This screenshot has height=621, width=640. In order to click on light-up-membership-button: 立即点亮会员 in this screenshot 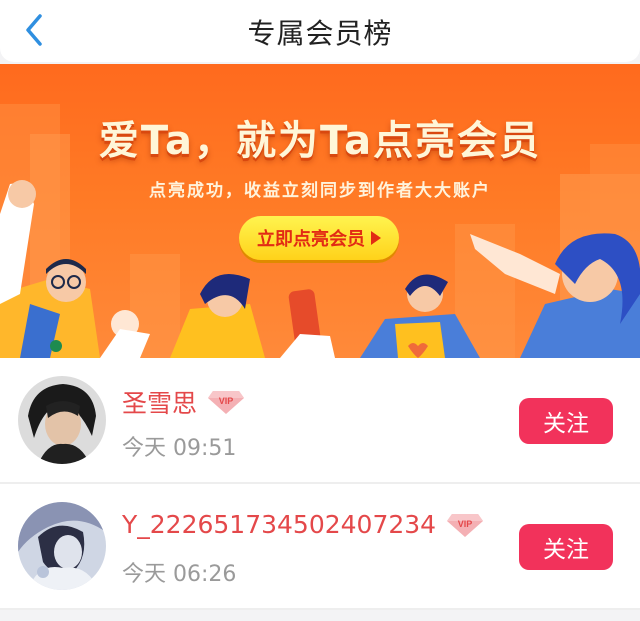, I will do `click(319, 238)`.